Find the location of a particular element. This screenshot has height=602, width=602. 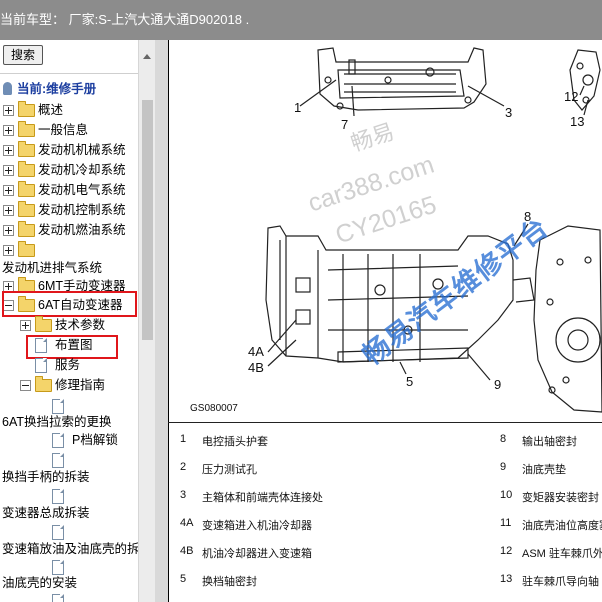

callout-4b: 4B is located at coordinates (256, 367).